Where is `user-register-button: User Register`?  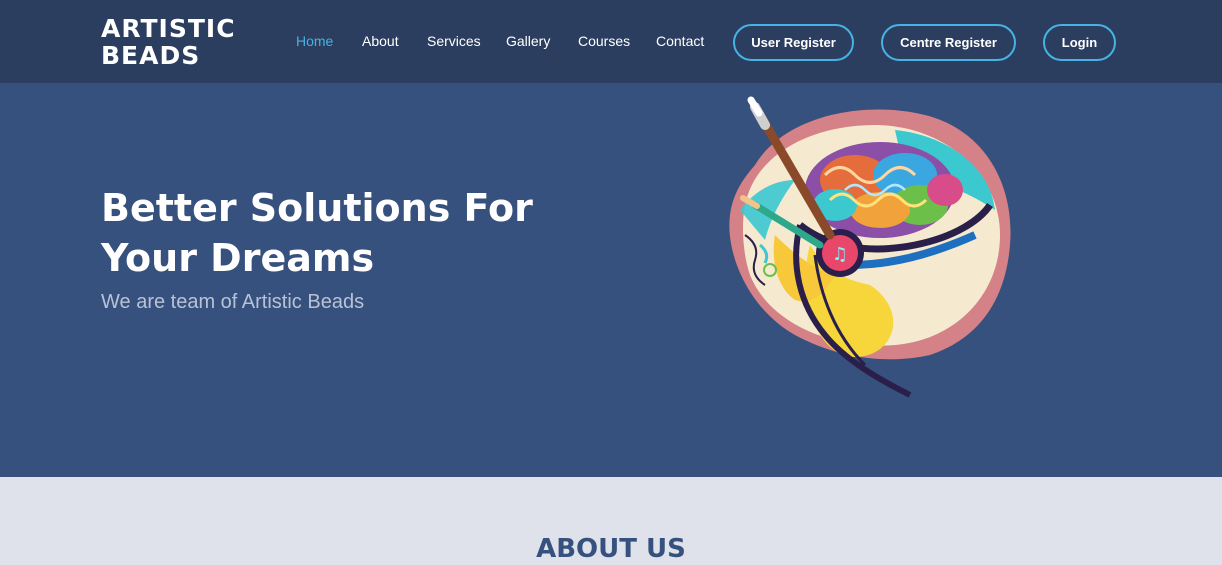
user-register-button: User Register is located at coordinates (793, 42).